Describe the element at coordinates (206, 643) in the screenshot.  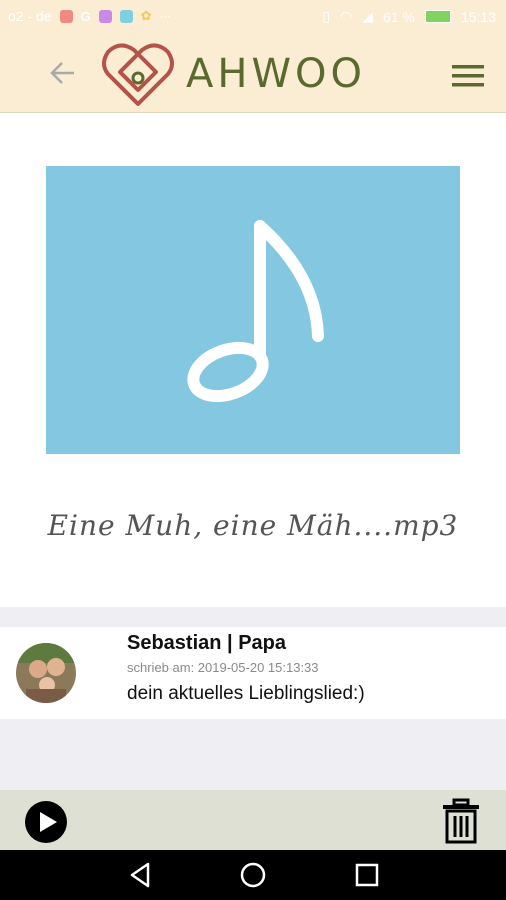
I see `comment-author: Sebastian | Papa` at that location.